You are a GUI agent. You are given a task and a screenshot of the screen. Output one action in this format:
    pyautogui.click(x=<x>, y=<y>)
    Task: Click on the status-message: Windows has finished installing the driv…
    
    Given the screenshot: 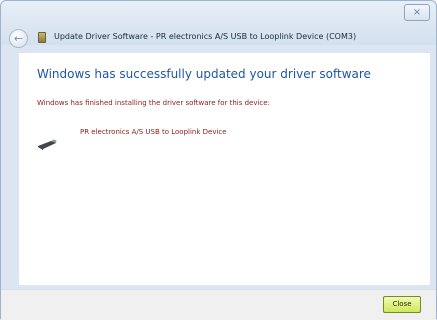 What is the action you would take?
    pyautogui.click(x=153, y=103)
    